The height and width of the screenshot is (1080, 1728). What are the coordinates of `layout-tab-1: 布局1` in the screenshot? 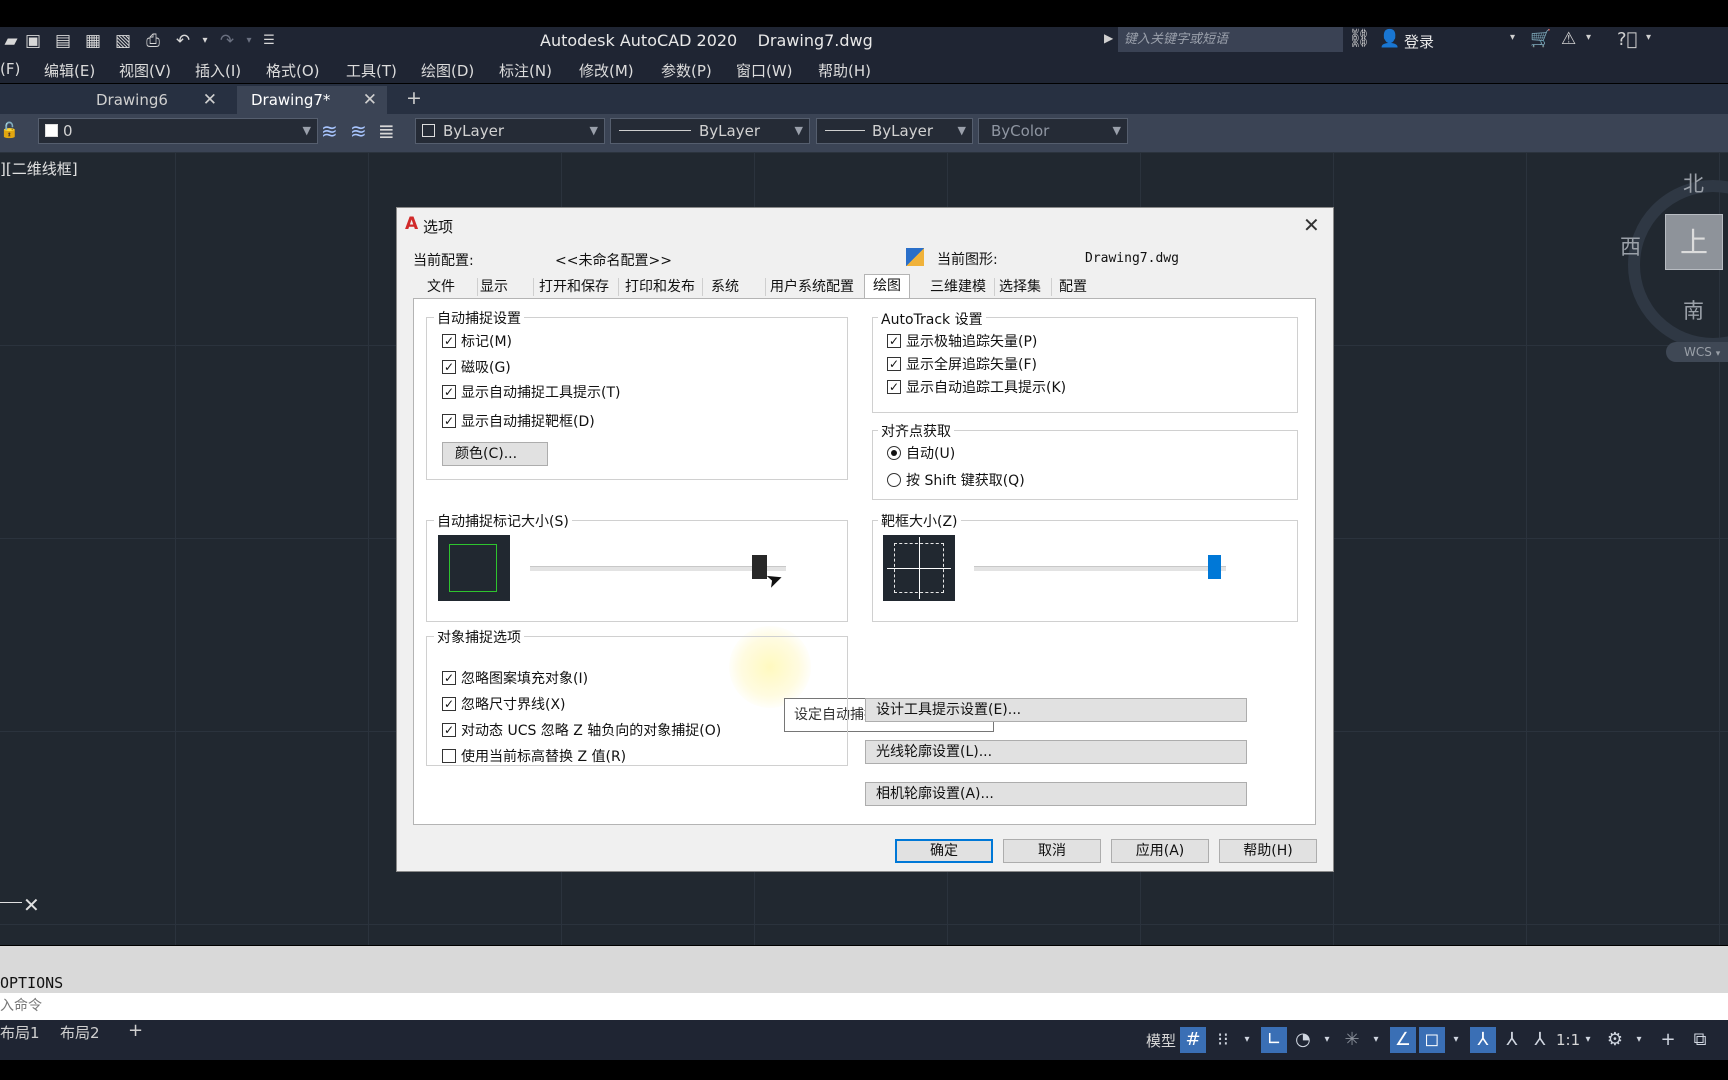 It's located at (20, 1032).